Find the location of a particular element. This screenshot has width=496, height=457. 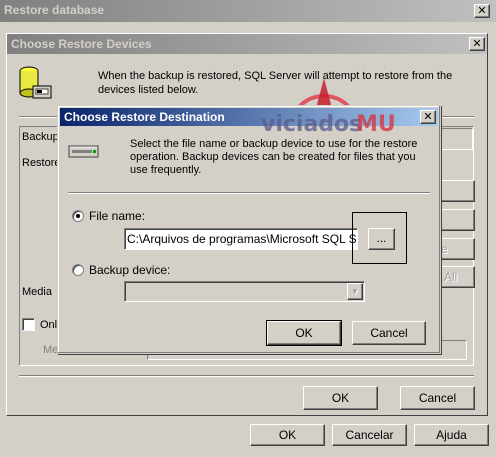

destination-ok-button: OK is located at coordinates (304, 333).